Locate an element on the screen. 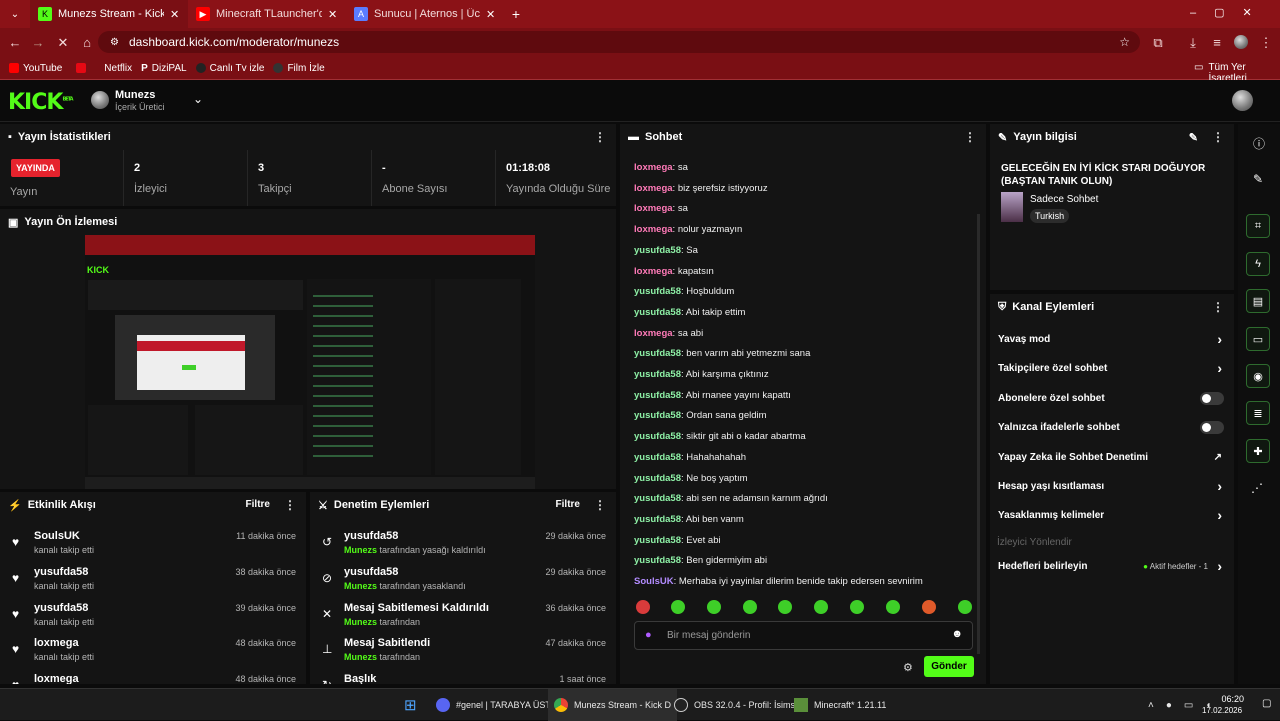 The image size is (1280, 721). activity-user: SoulsUK is located at coordinates (57, 536).